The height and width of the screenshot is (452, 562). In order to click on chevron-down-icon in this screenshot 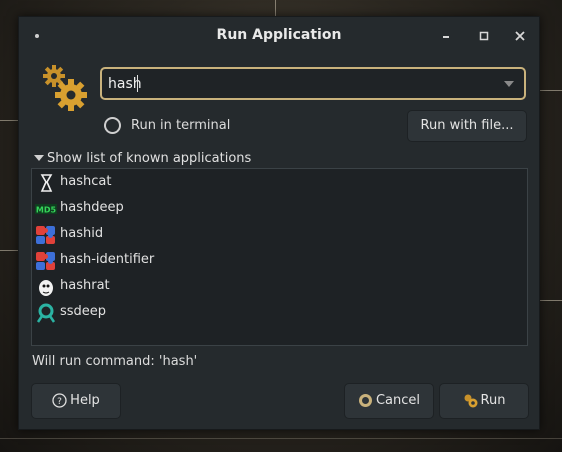, I will do `click(509, 84)`.